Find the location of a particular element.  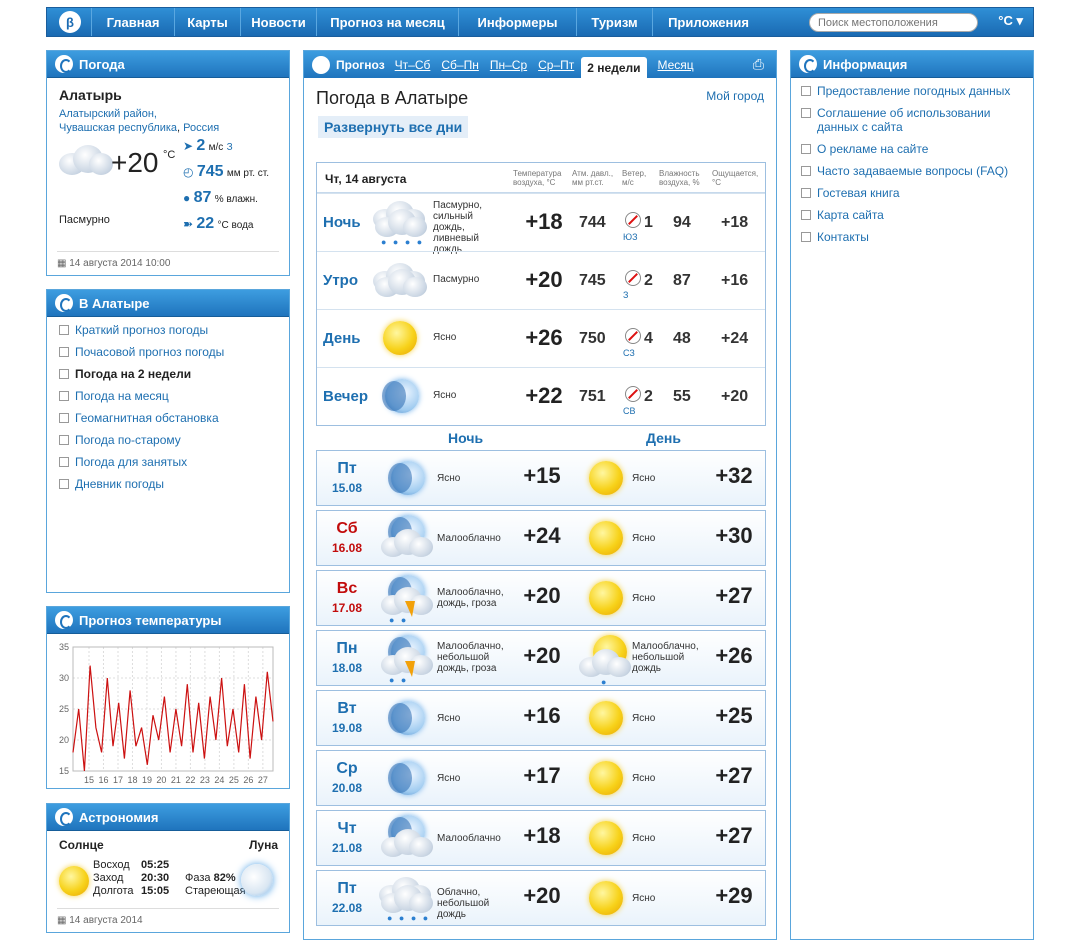

daily-row: Пт 15.08 Ясно +15 Ясно +32 is located at coordinates (541, 478).